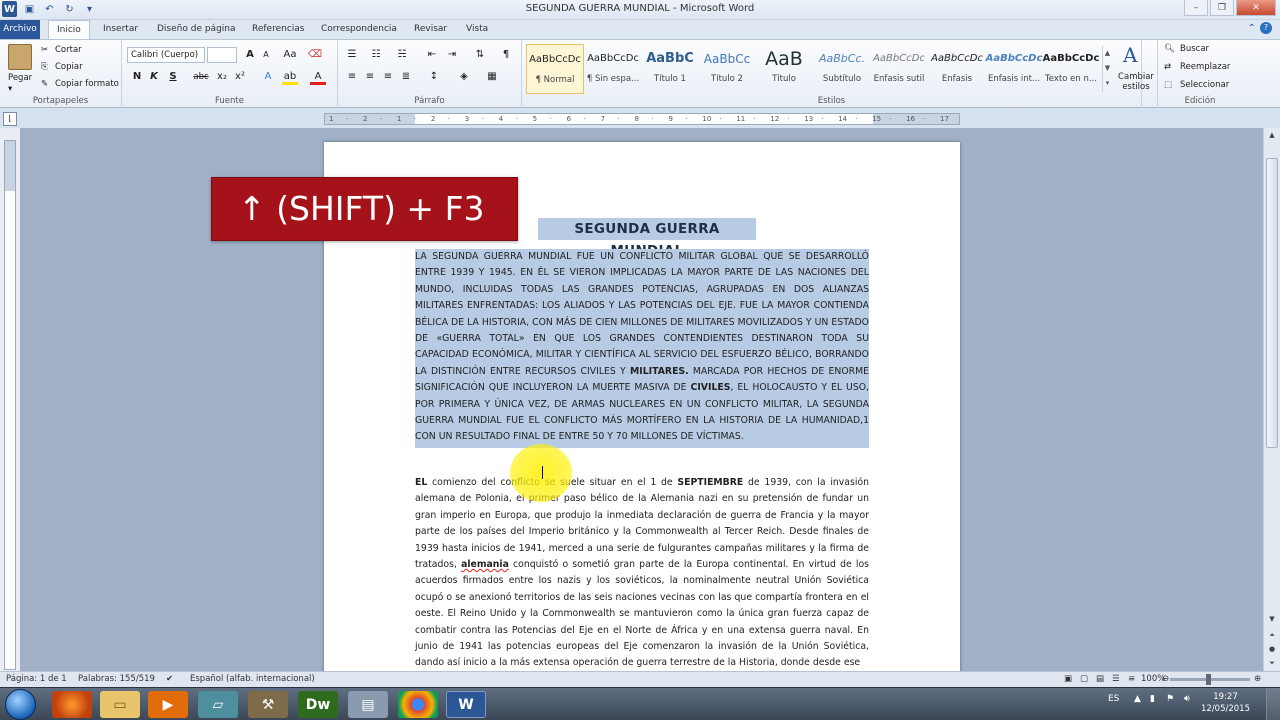 This screenshot has height=720, width=1280. What do you see at coordinates (44, 50) in the screenshot?
I see `cut-icon: ✂` at bounding box center [44, 50].